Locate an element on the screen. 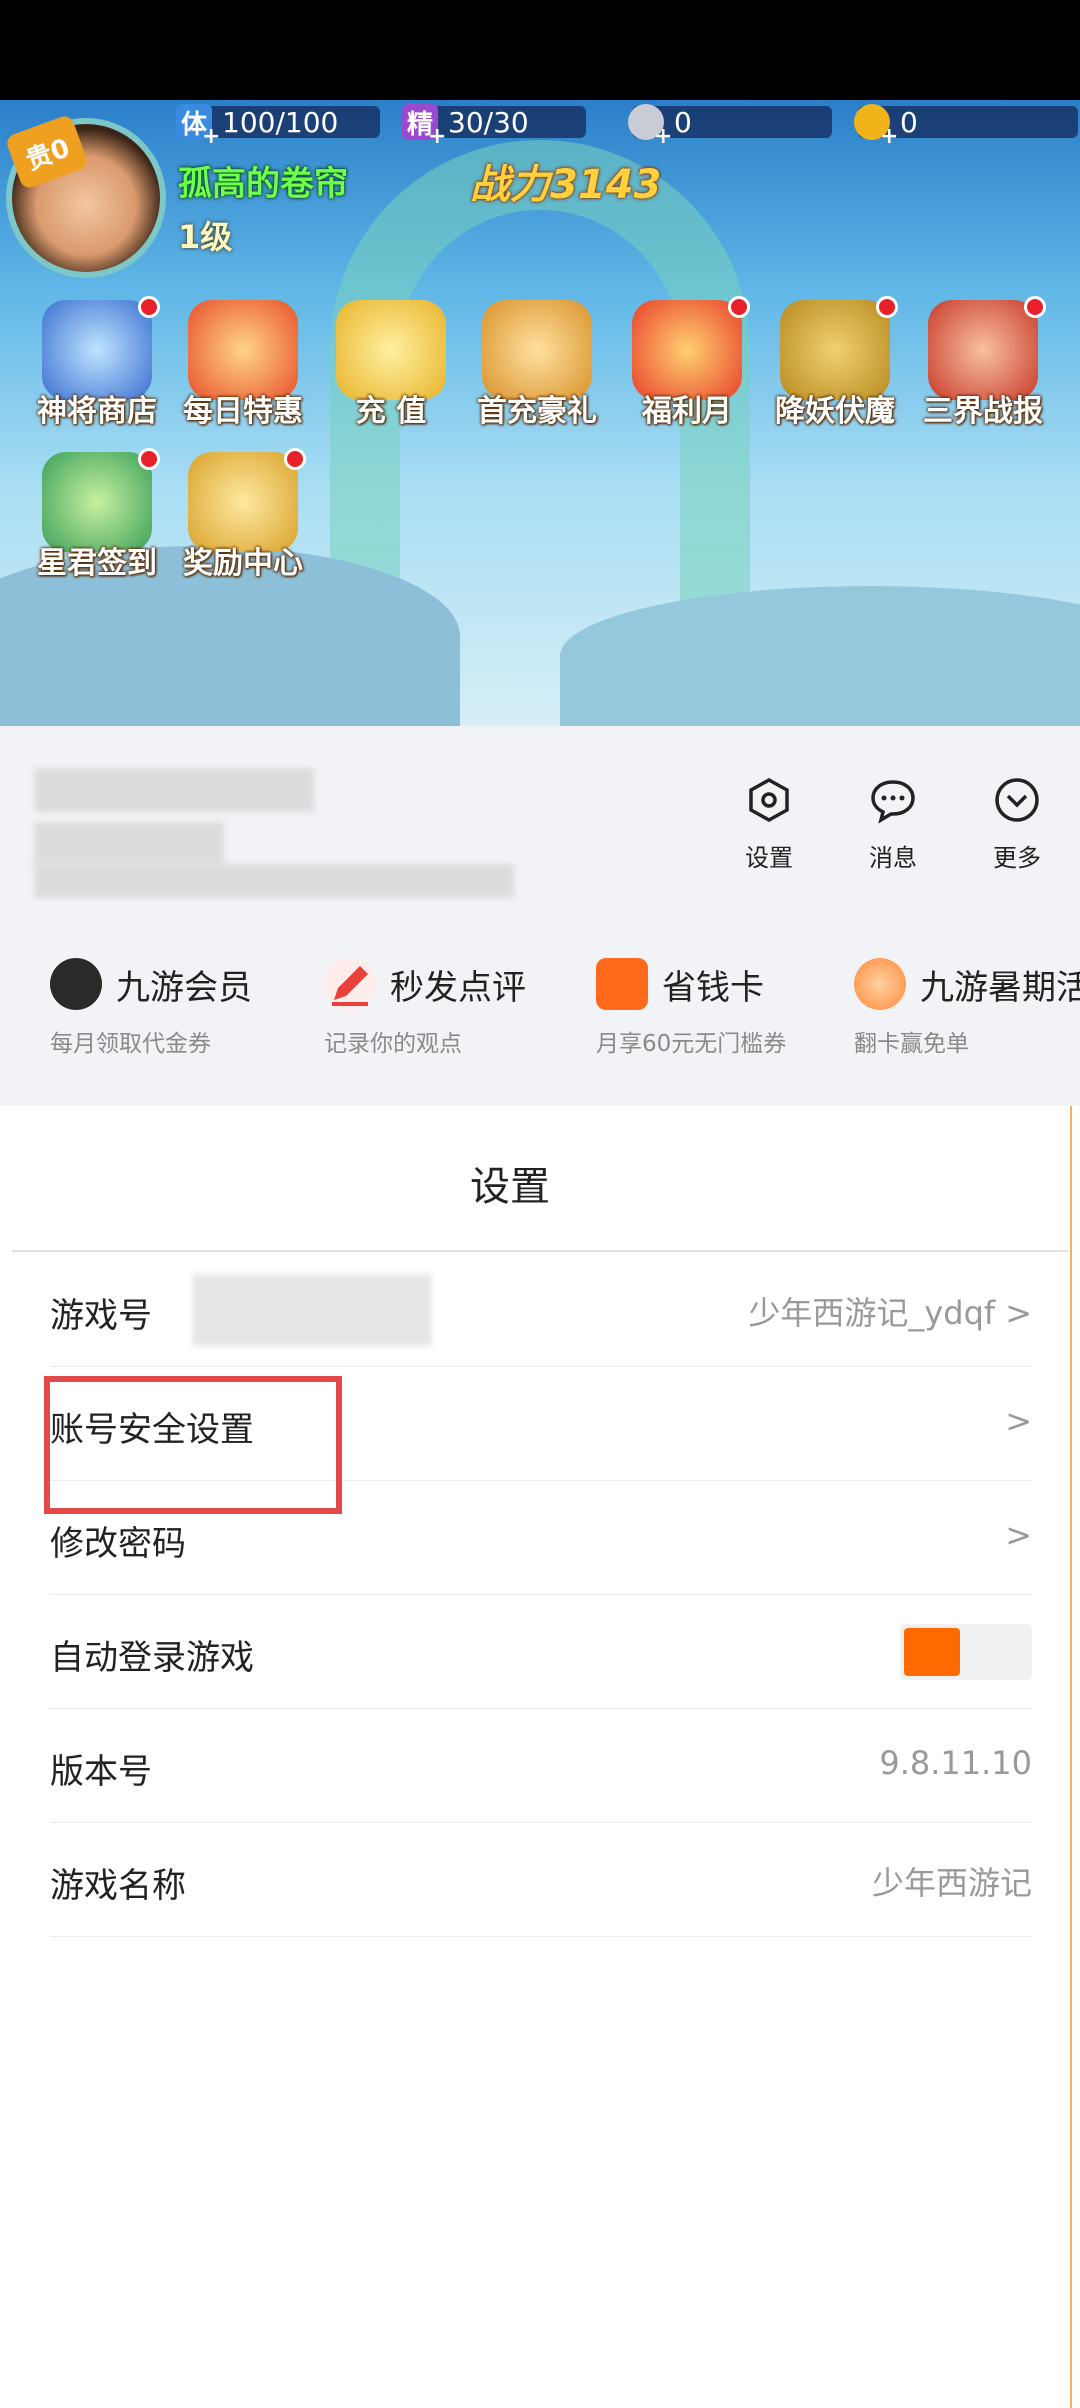 This screenshot has height=2408, width=1080. player-level: 1级 is located at coordinates (205, 237).